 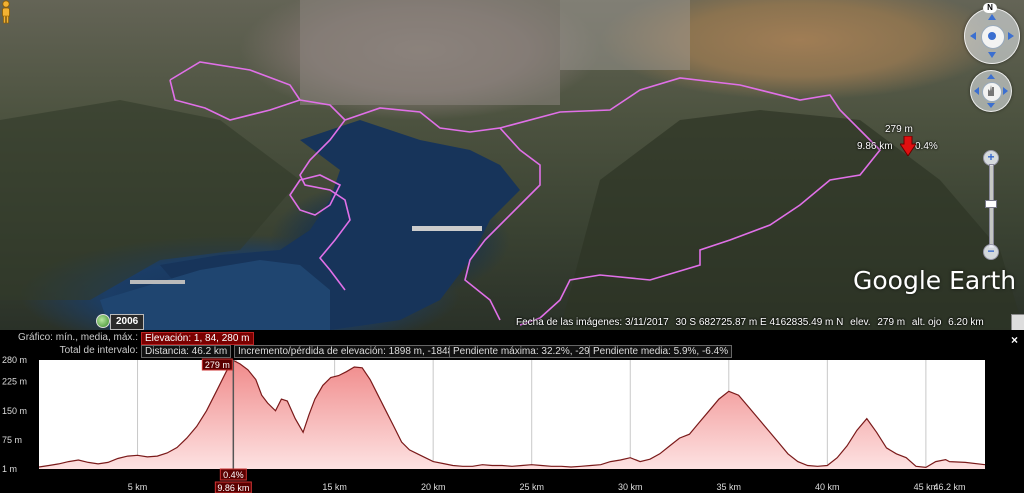 I want to click on cursor-arrow-icon, so click(x=908, y=146).